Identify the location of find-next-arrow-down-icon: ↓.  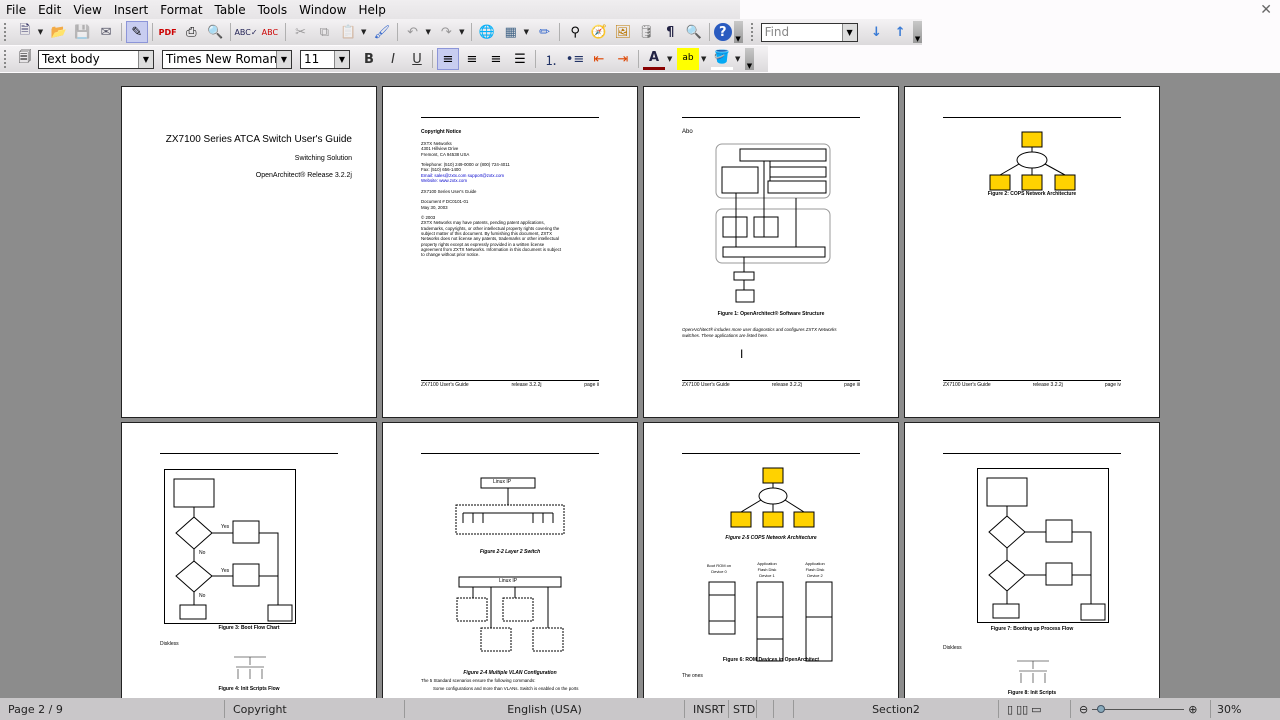
(877, 32).